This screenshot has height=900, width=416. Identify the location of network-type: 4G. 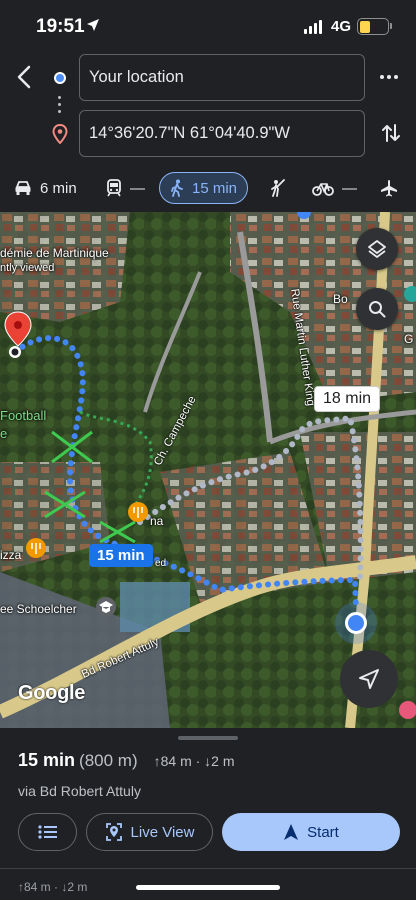
(341, 26).